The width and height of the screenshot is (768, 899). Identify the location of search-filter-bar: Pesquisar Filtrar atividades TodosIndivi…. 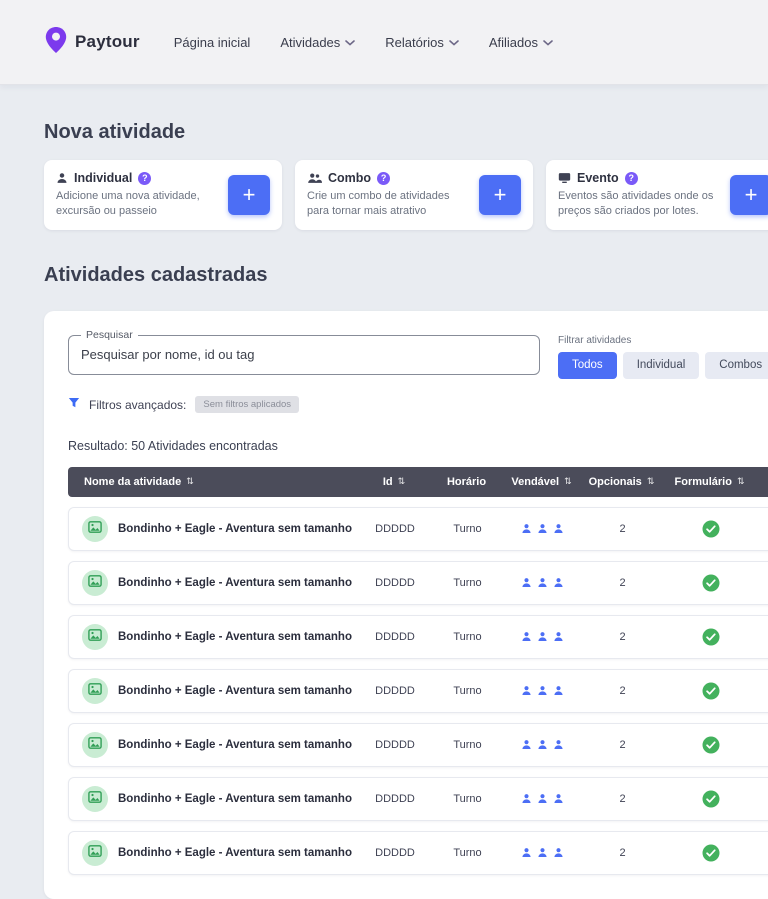
(418, 353).